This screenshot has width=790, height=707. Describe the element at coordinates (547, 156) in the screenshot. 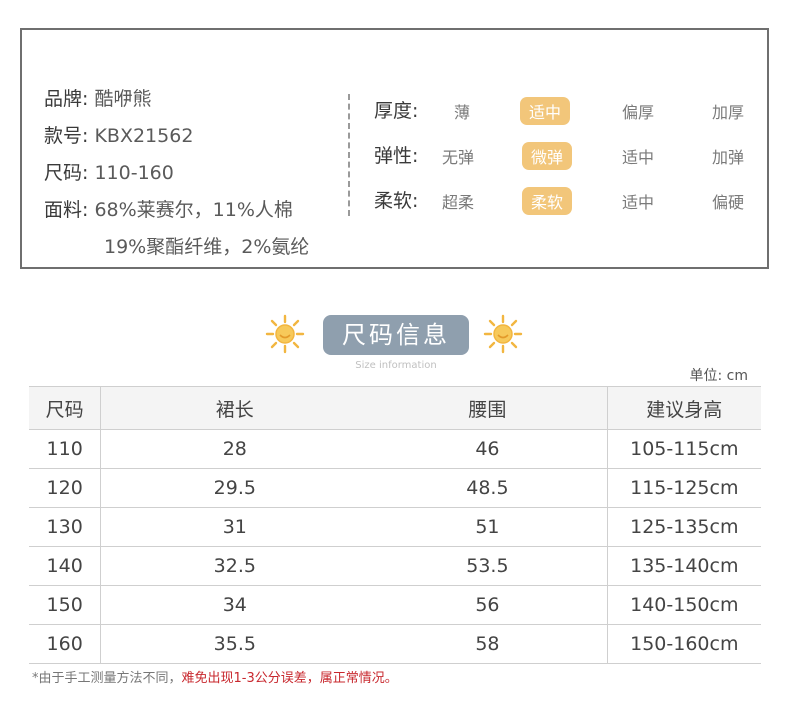

I see `attr-option-selected: 微弹` at that location.